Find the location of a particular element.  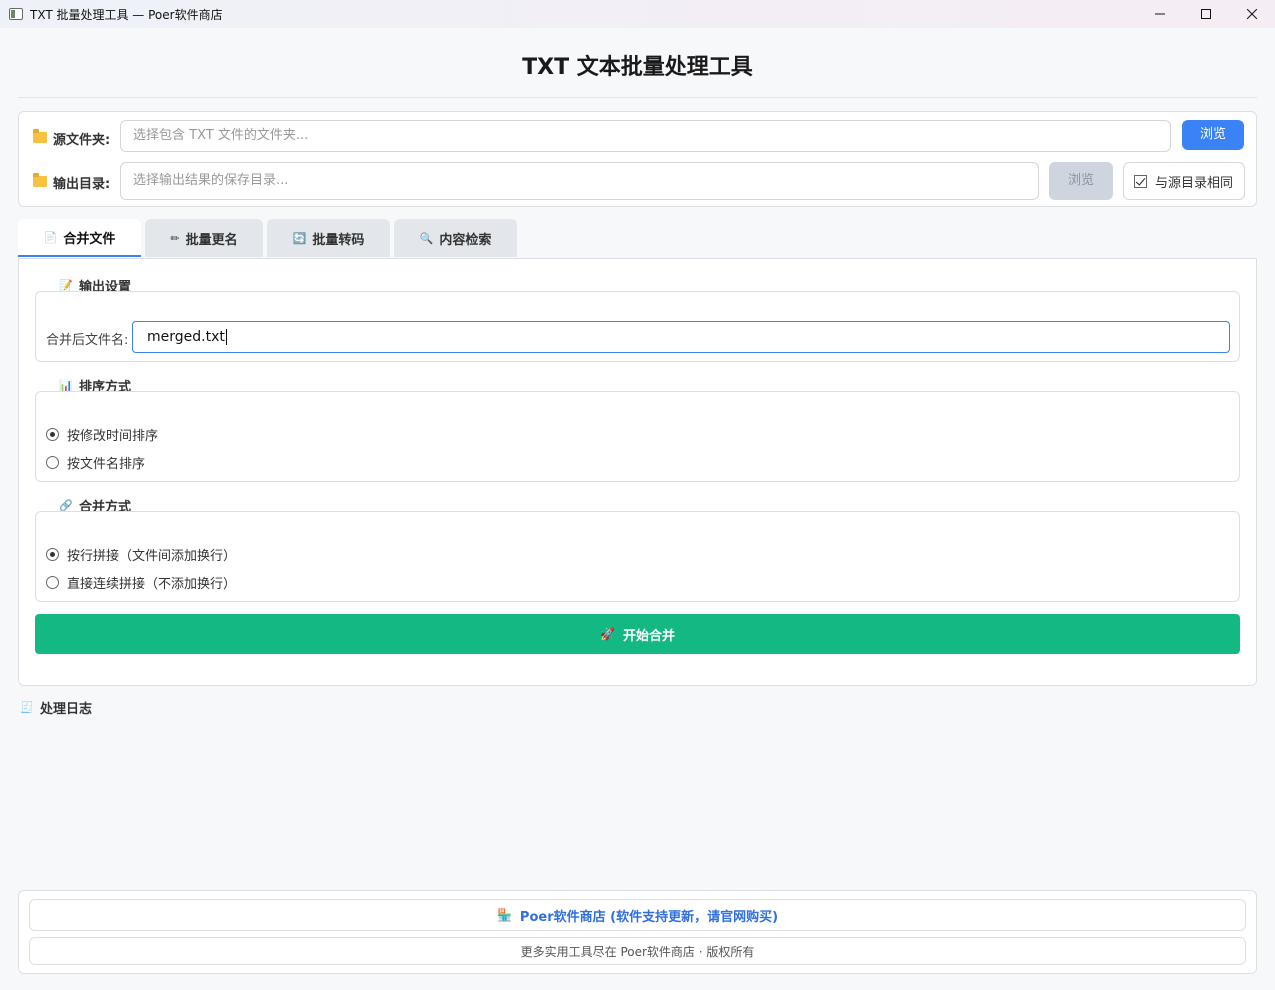

minimize-button is located at coordinates (1160, 14).